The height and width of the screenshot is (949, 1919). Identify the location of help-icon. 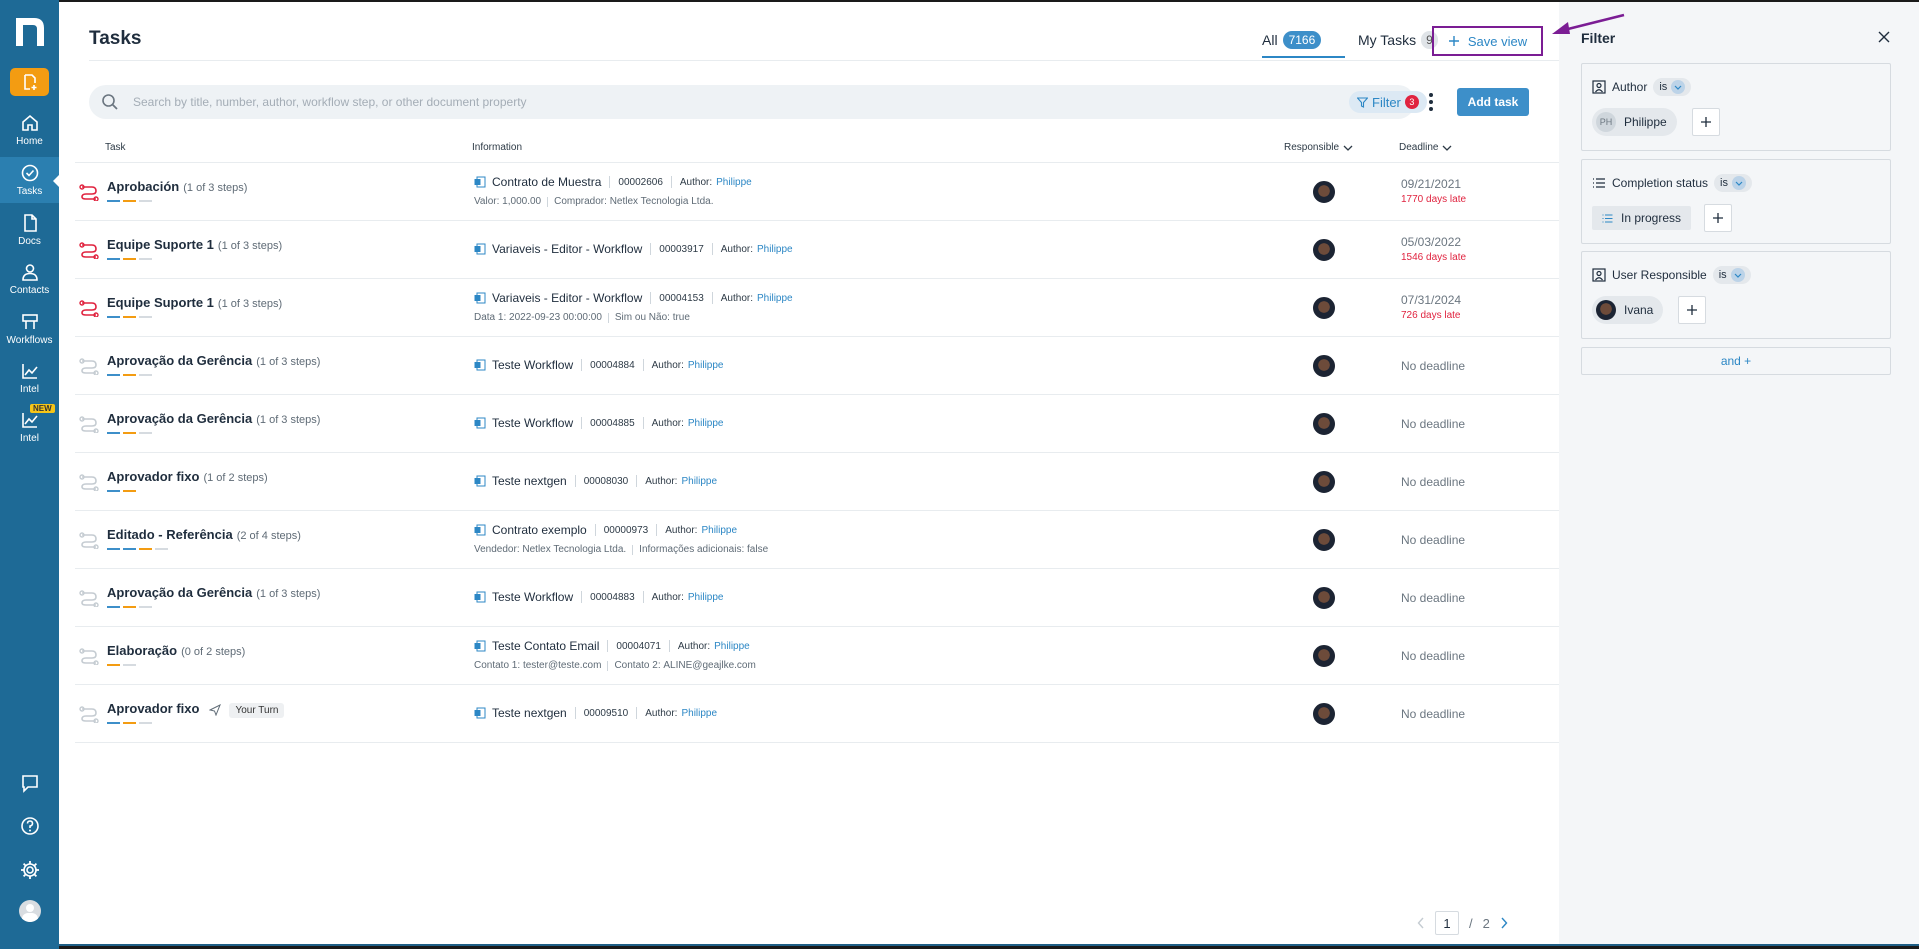
(30, 826).